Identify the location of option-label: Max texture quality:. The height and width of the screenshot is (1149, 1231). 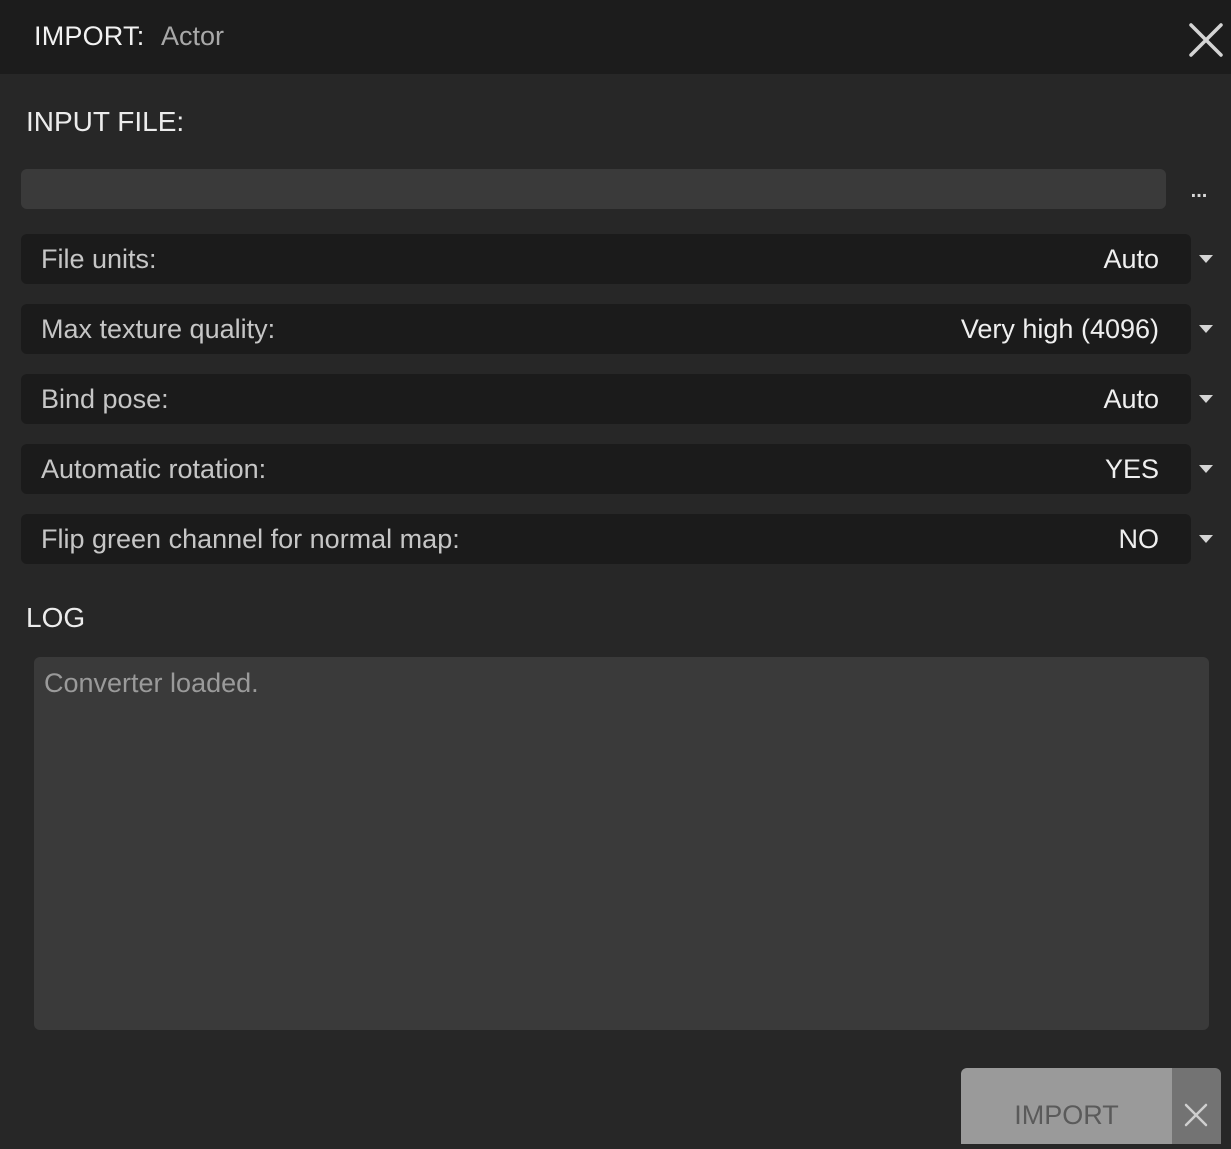
(158, 329).